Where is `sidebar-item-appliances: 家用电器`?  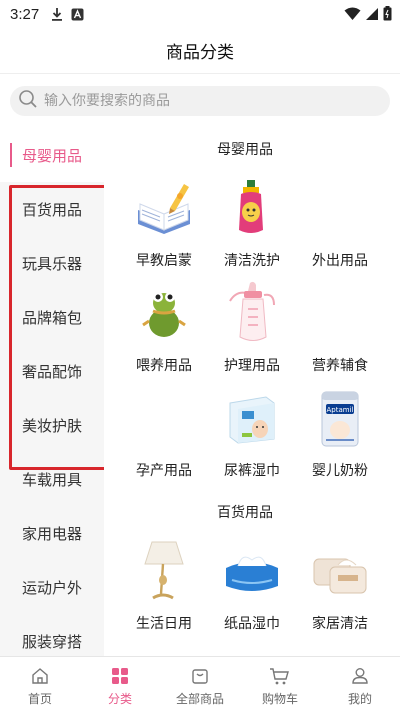
sidebar-item-appliances: 家用电器 is located at coordinates (52, 533).